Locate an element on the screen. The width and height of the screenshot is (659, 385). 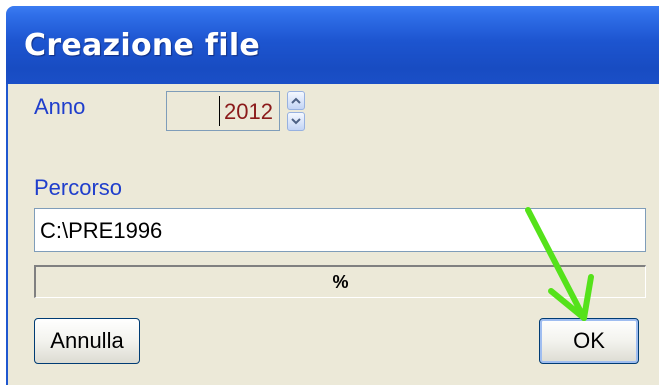
cancel-button: Annulla is located at coordinates (87, 341).